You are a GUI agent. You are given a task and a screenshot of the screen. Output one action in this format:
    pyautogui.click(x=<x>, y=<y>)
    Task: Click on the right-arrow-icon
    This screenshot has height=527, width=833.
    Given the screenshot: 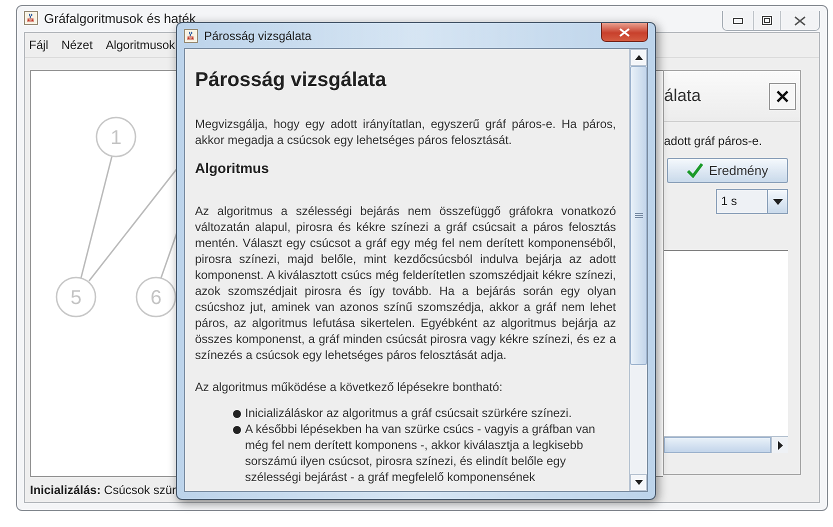 What is the action you would take?
    pyautogui.click(x=780, y=445)
    